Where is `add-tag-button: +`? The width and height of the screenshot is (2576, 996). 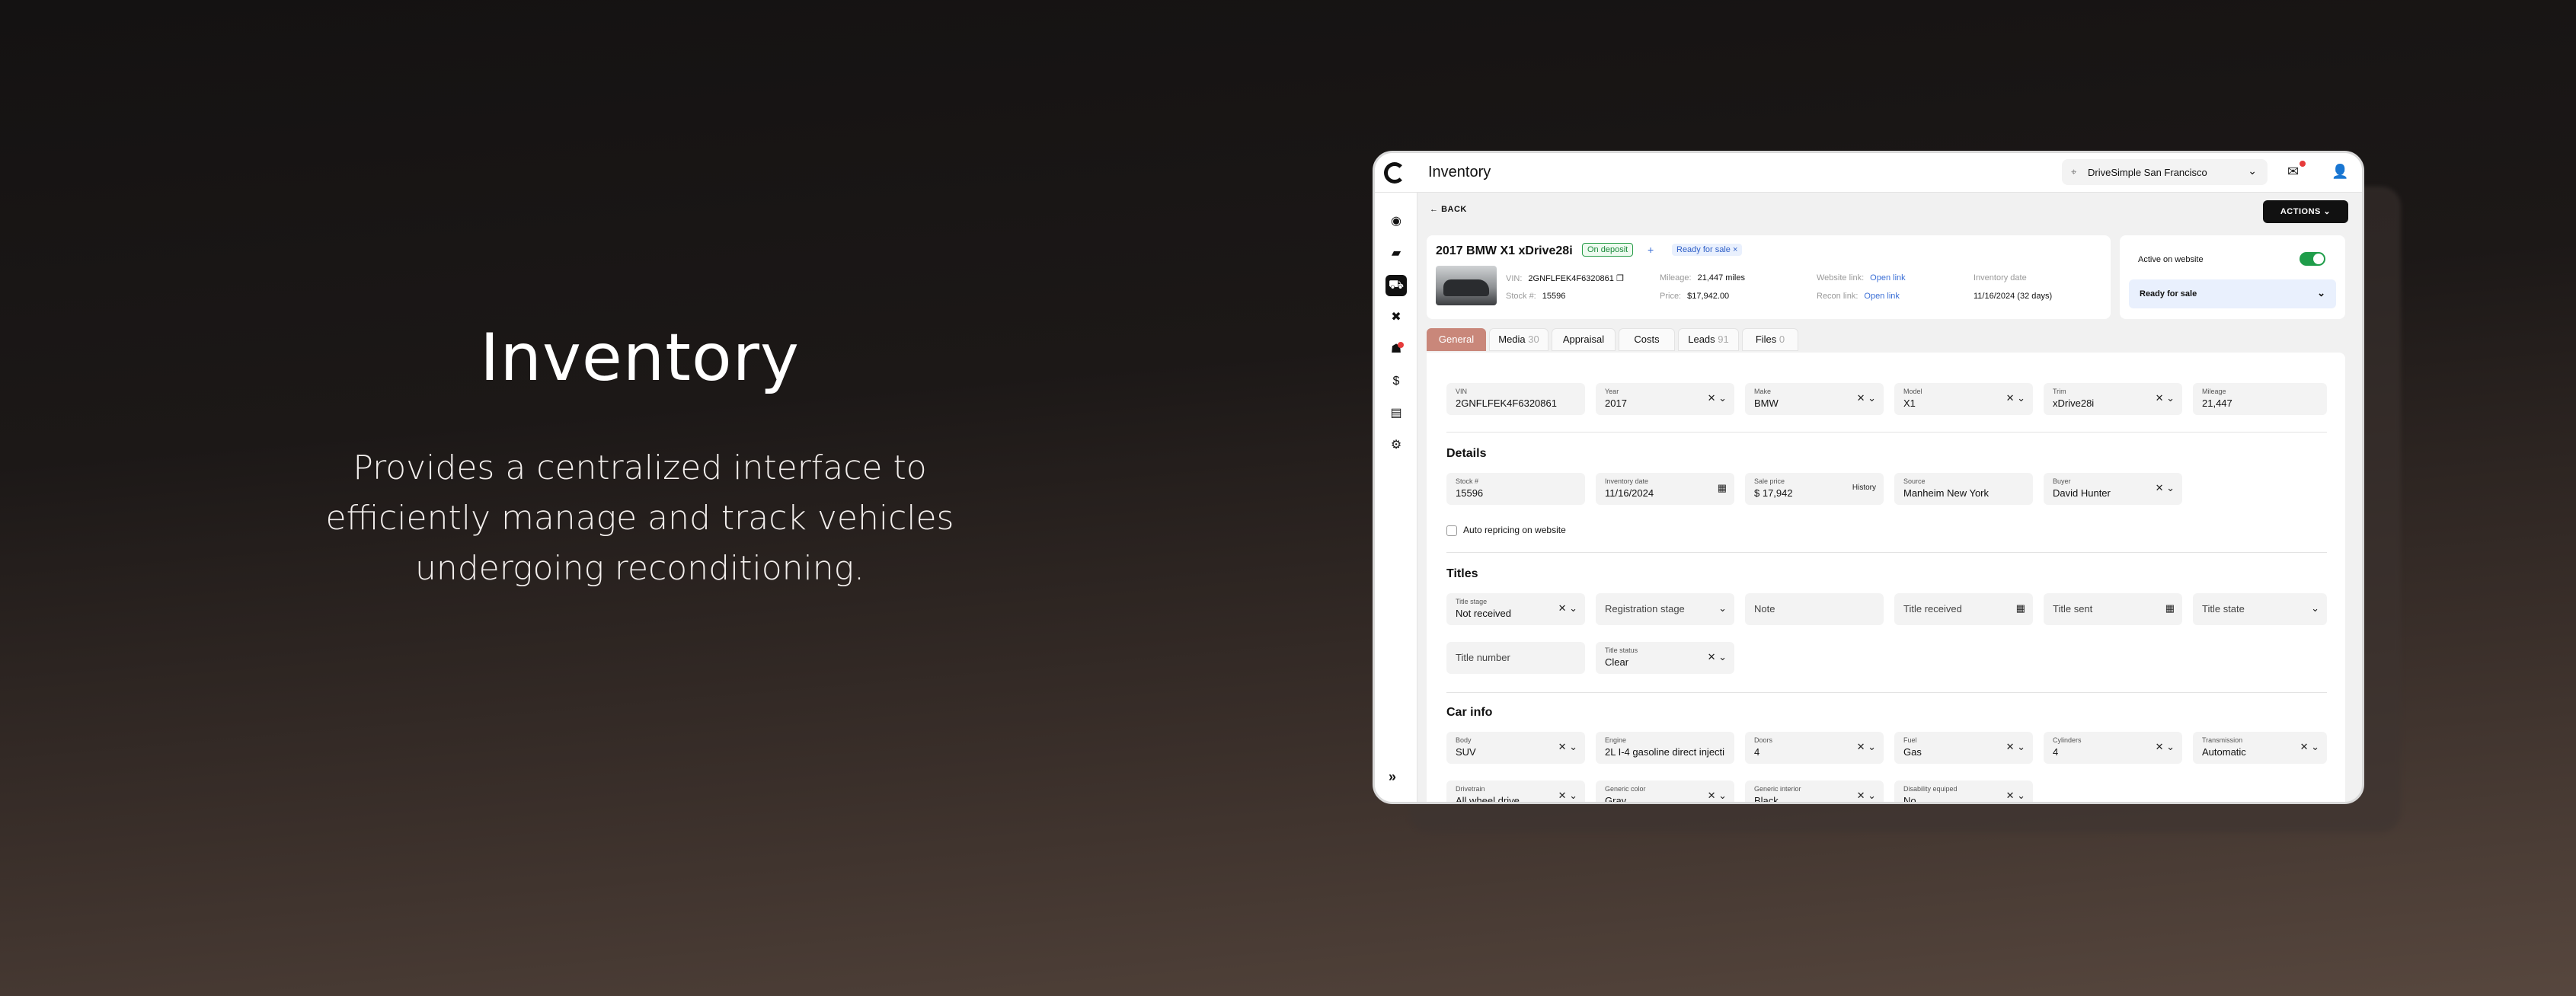 add-tag-button: + is located at coordinates (1651, 250).